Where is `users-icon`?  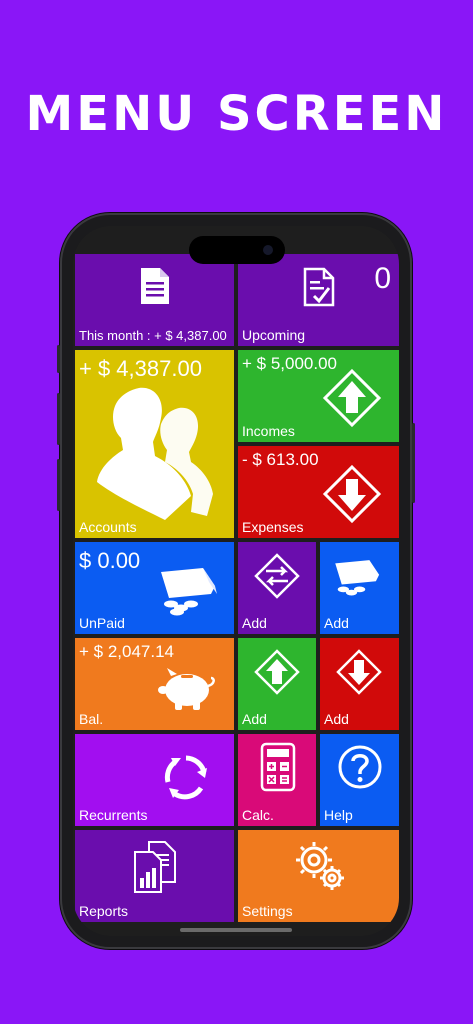 users-icon is located at coordinates (155, 453).